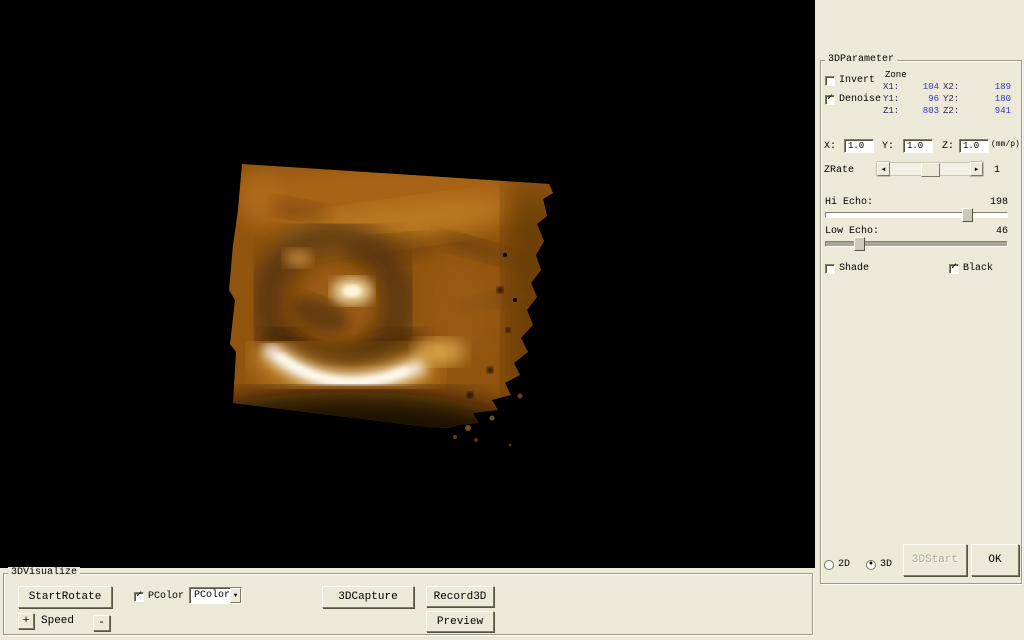  What do you see at coordinates (948, 146) in the screenshot?
I see `z-scale-label: Z:` at bounding box center [948, 146].